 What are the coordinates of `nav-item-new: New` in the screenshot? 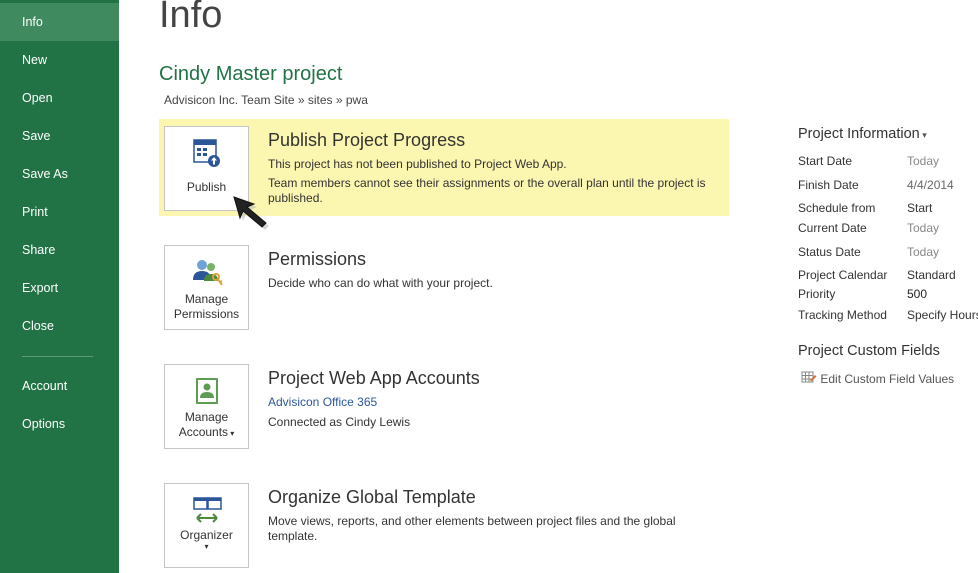 It's located at (59, 60).